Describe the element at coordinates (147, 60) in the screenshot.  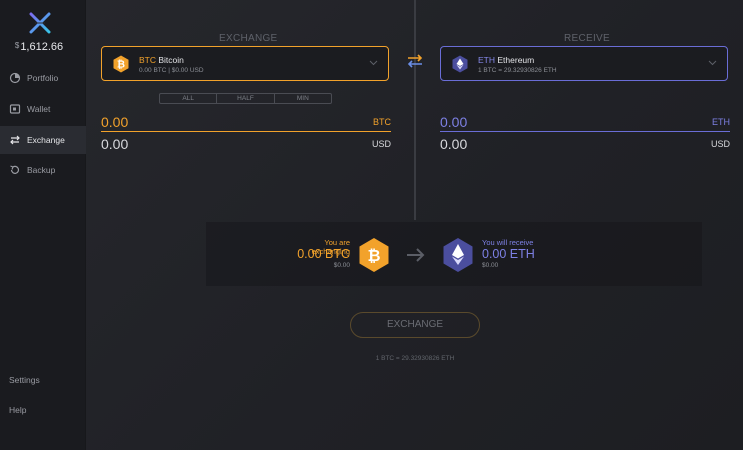
I see `from-asset-ticker: BTC` at that location.